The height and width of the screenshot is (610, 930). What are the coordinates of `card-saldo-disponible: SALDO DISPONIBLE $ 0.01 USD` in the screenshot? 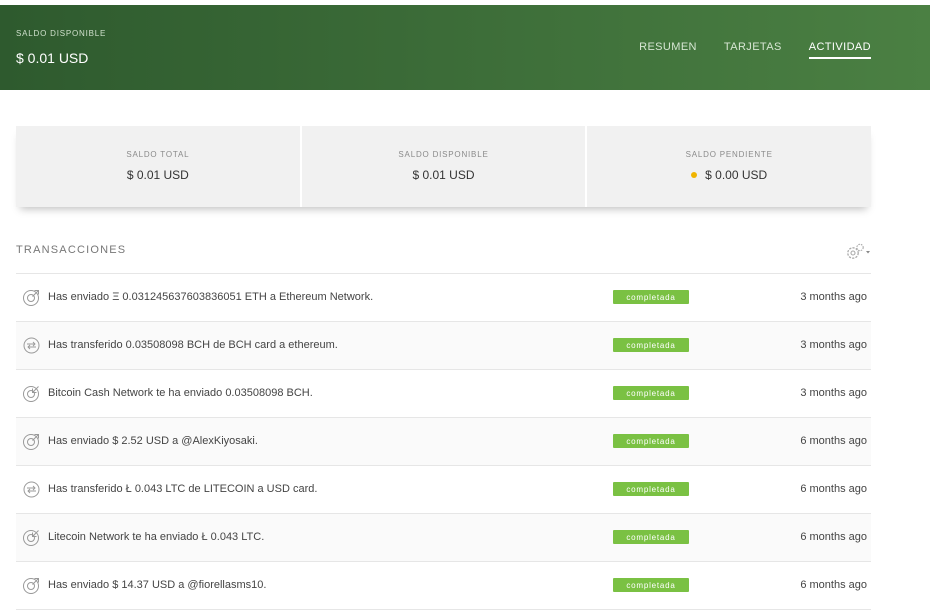 It's located at (443, 166).